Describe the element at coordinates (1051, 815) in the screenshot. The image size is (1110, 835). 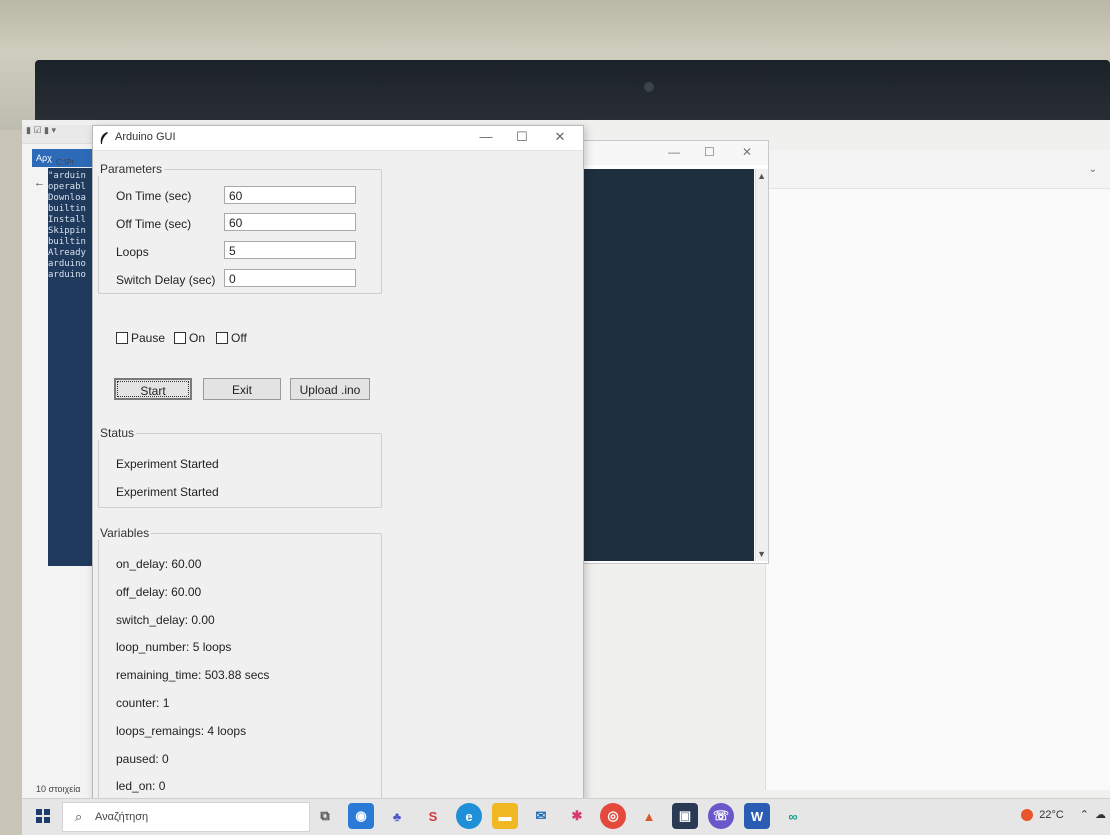
I see `temperature-readout: 22°C` at that location.